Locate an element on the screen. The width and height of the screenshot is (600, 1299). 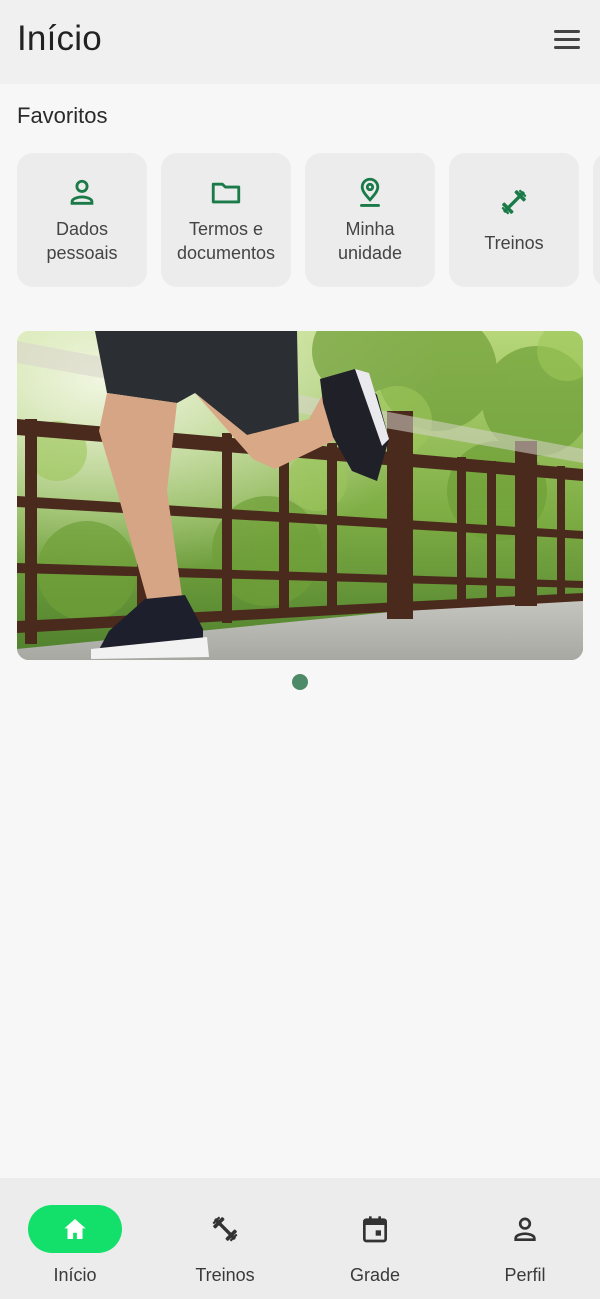
nav-label: Perfil is located at coordinates (525, 1275).